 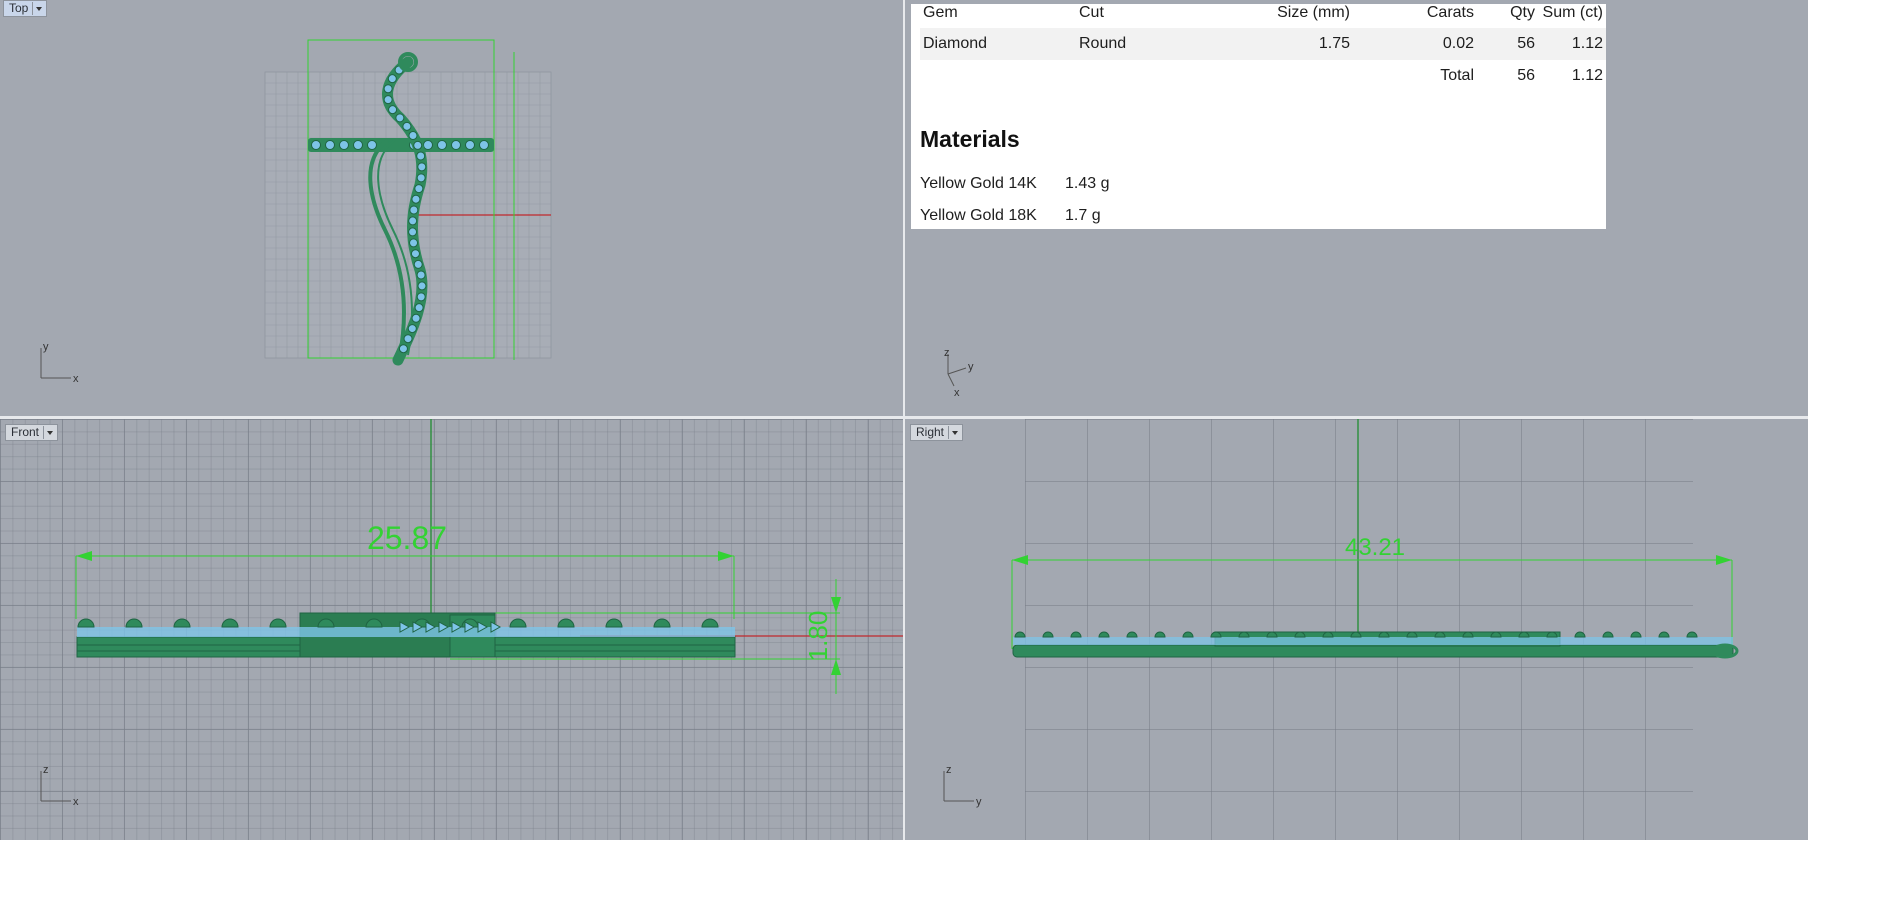 I want to click on cell-qty: 56, so click(x=1507, y=44).